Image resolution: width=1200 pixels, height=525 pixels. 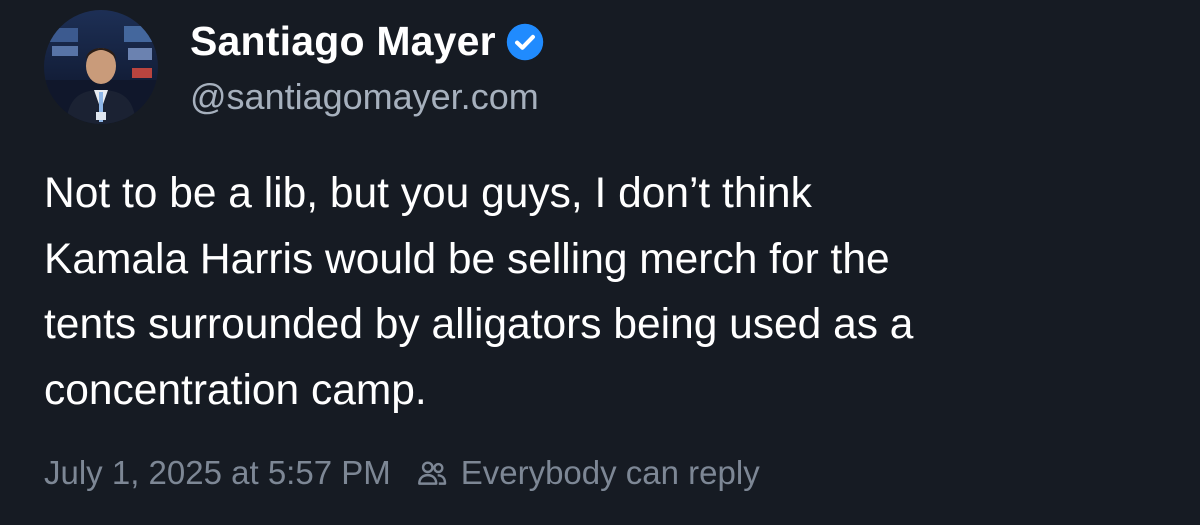 I want to click on avatar-photo, so click(x=101, y=67).